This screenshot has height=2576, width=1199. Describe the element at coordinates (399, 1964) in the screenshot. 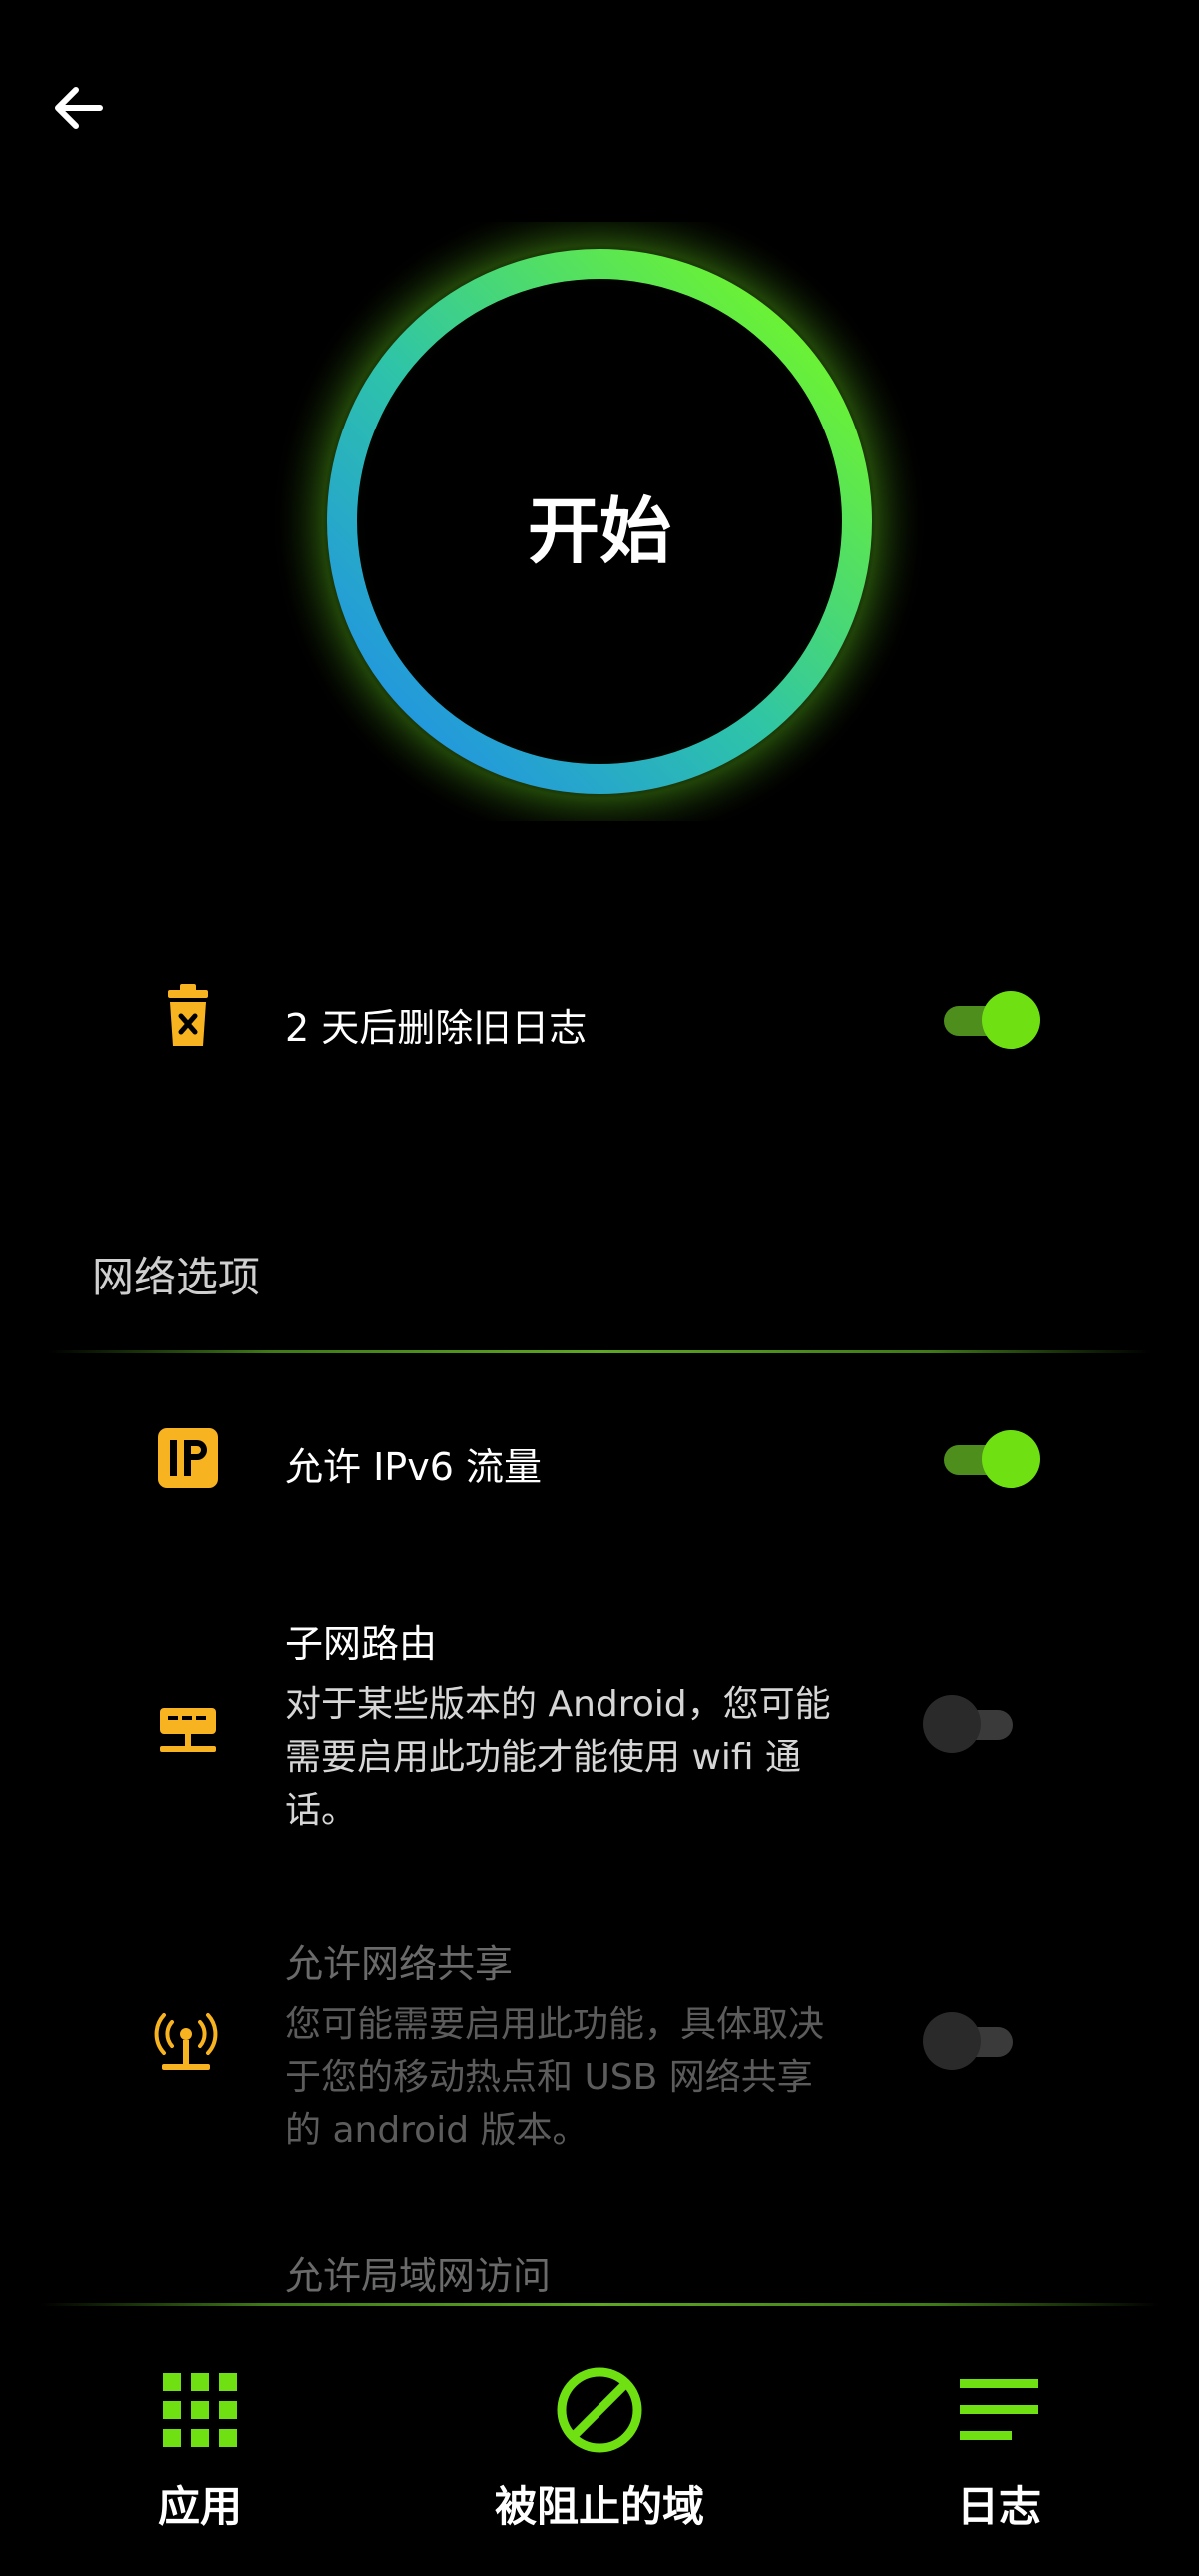

I see `tethering-title: 允许网络共享` at that location.